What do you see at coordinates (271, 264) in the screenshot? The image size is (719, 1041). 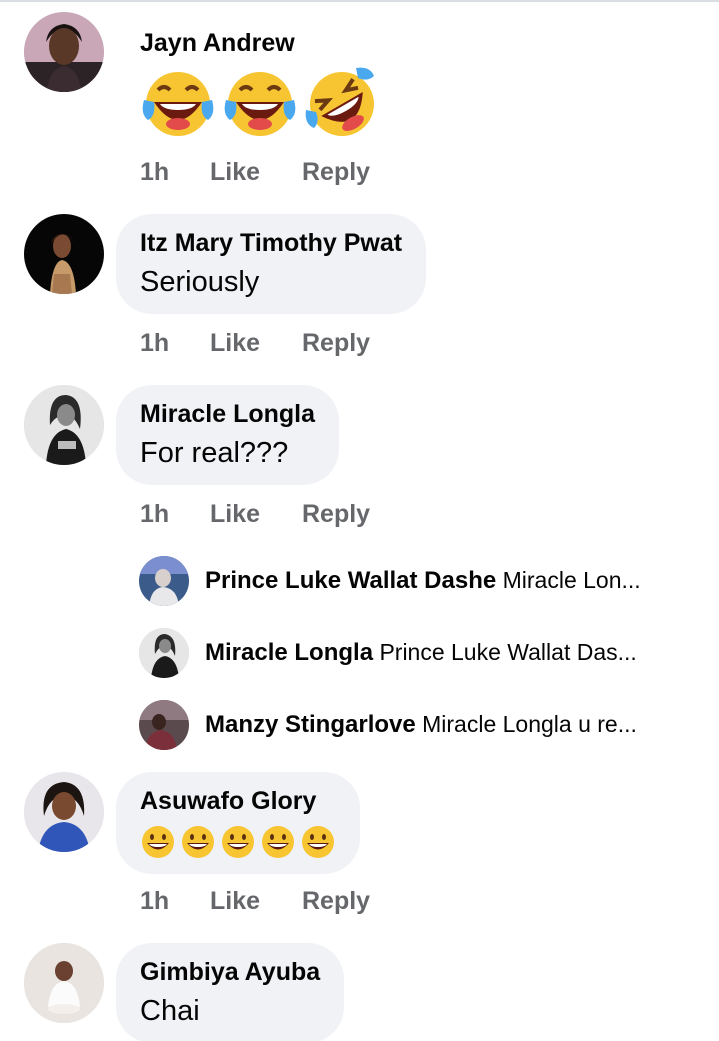 I see `comment-bubble: Itz Mary Timothy Pwat Seriously` at bounding box center [271, 264].